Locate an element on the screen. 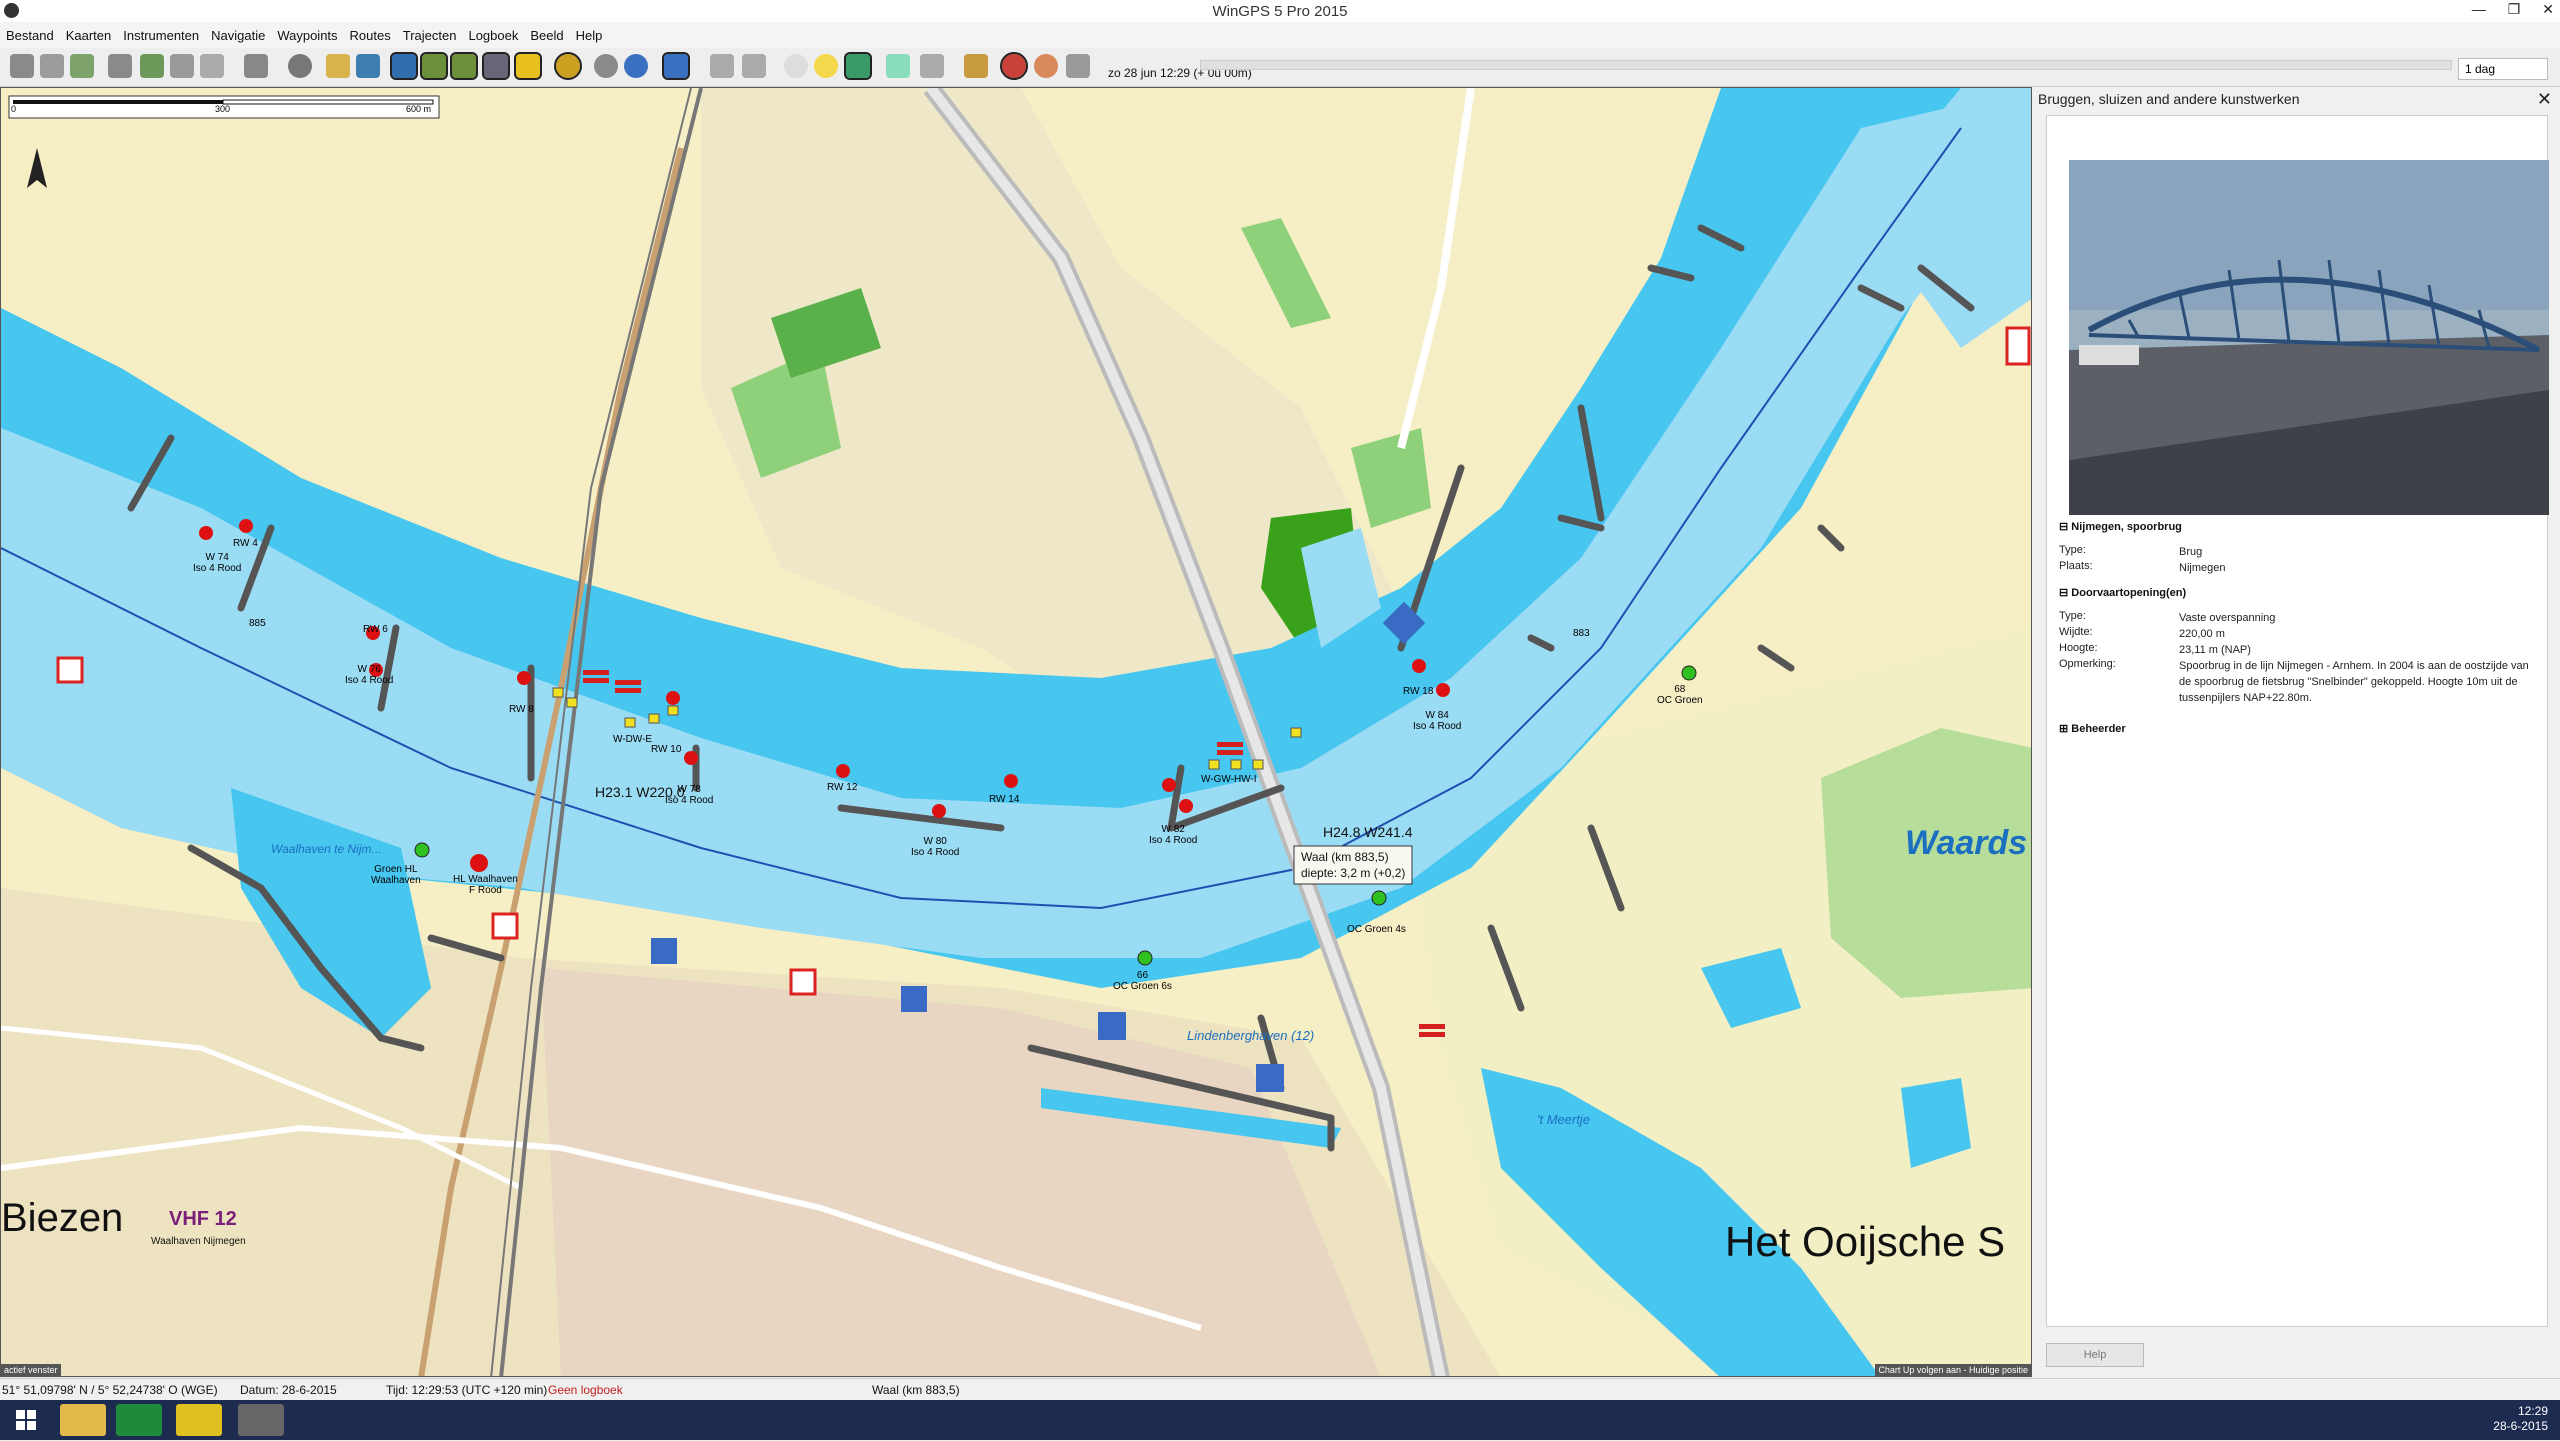 This screenshot has width=2560, height=1441. gps-icon is located at coordinates (858, 66).